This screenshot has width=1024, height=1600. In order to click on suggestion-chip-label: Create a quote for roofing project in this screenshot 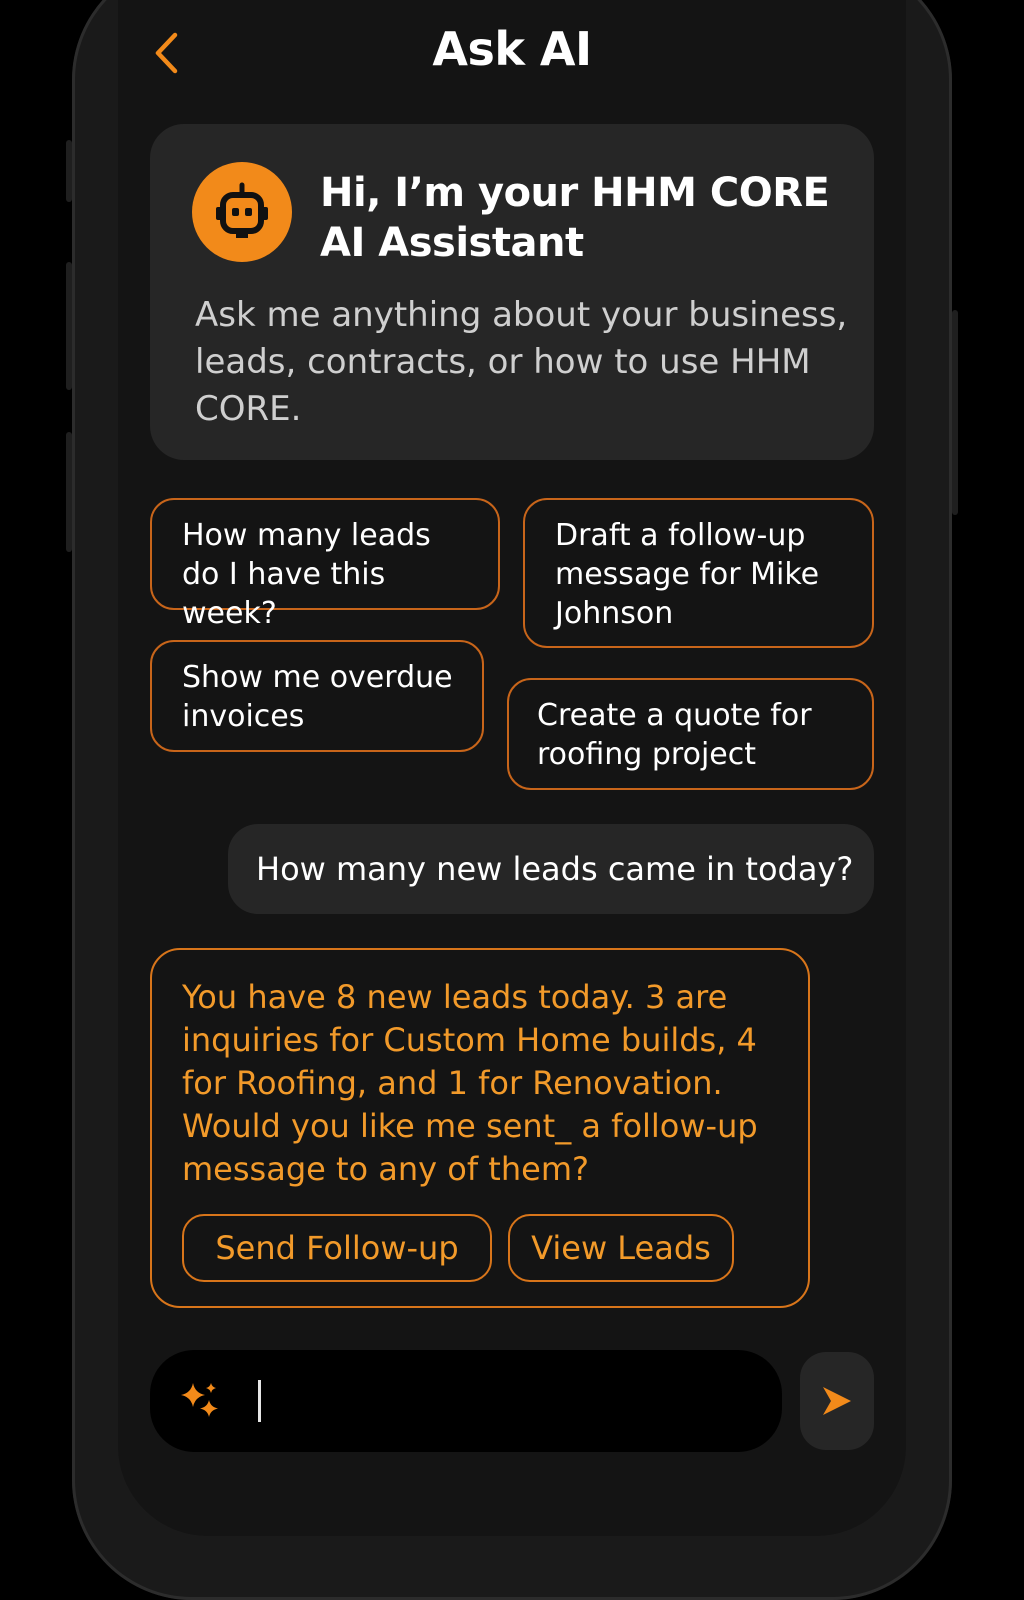, I will do `click(674, 735)`.